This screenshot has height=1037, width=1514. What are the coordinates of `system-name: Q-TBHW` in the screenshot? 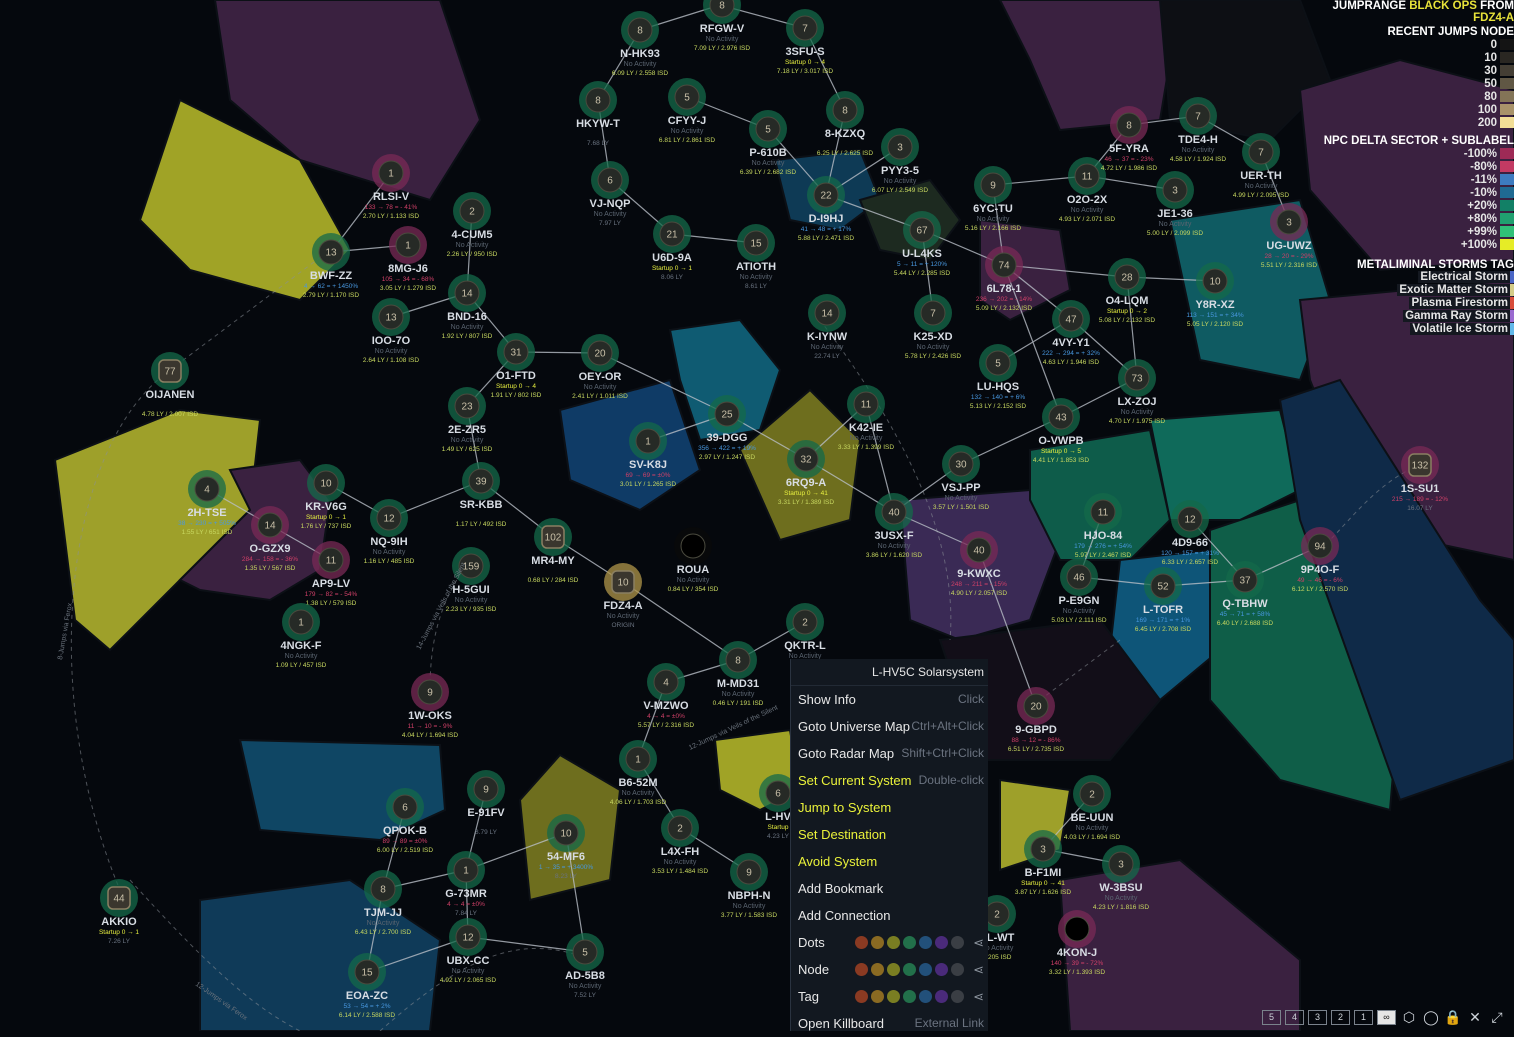 It's located at (1245, 604).